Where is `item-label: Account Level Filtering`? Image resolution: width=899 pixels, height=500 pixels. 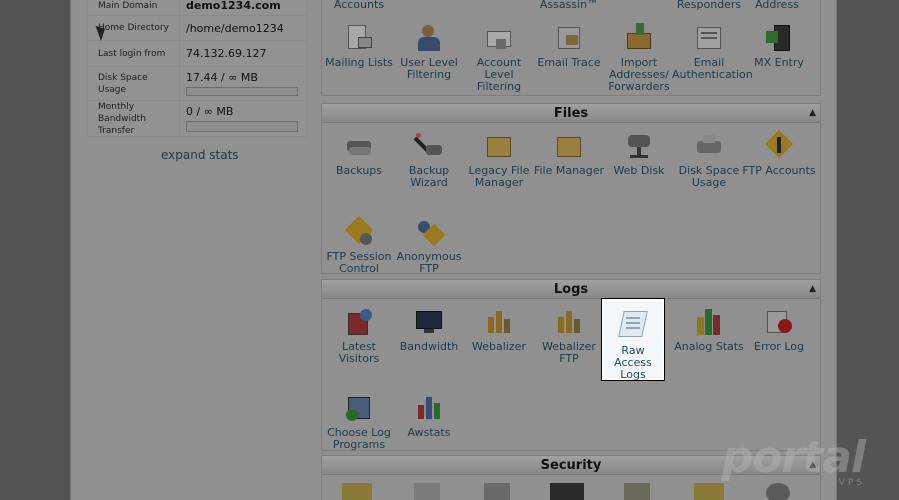
item-label: Account Level Filtering is located at coordinates (499, 74).